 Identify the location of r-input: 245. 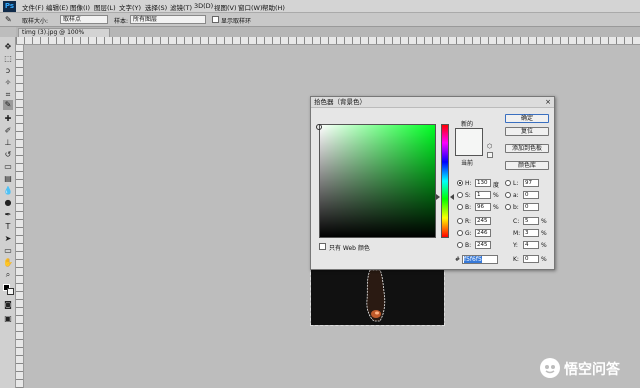
(483, 221).